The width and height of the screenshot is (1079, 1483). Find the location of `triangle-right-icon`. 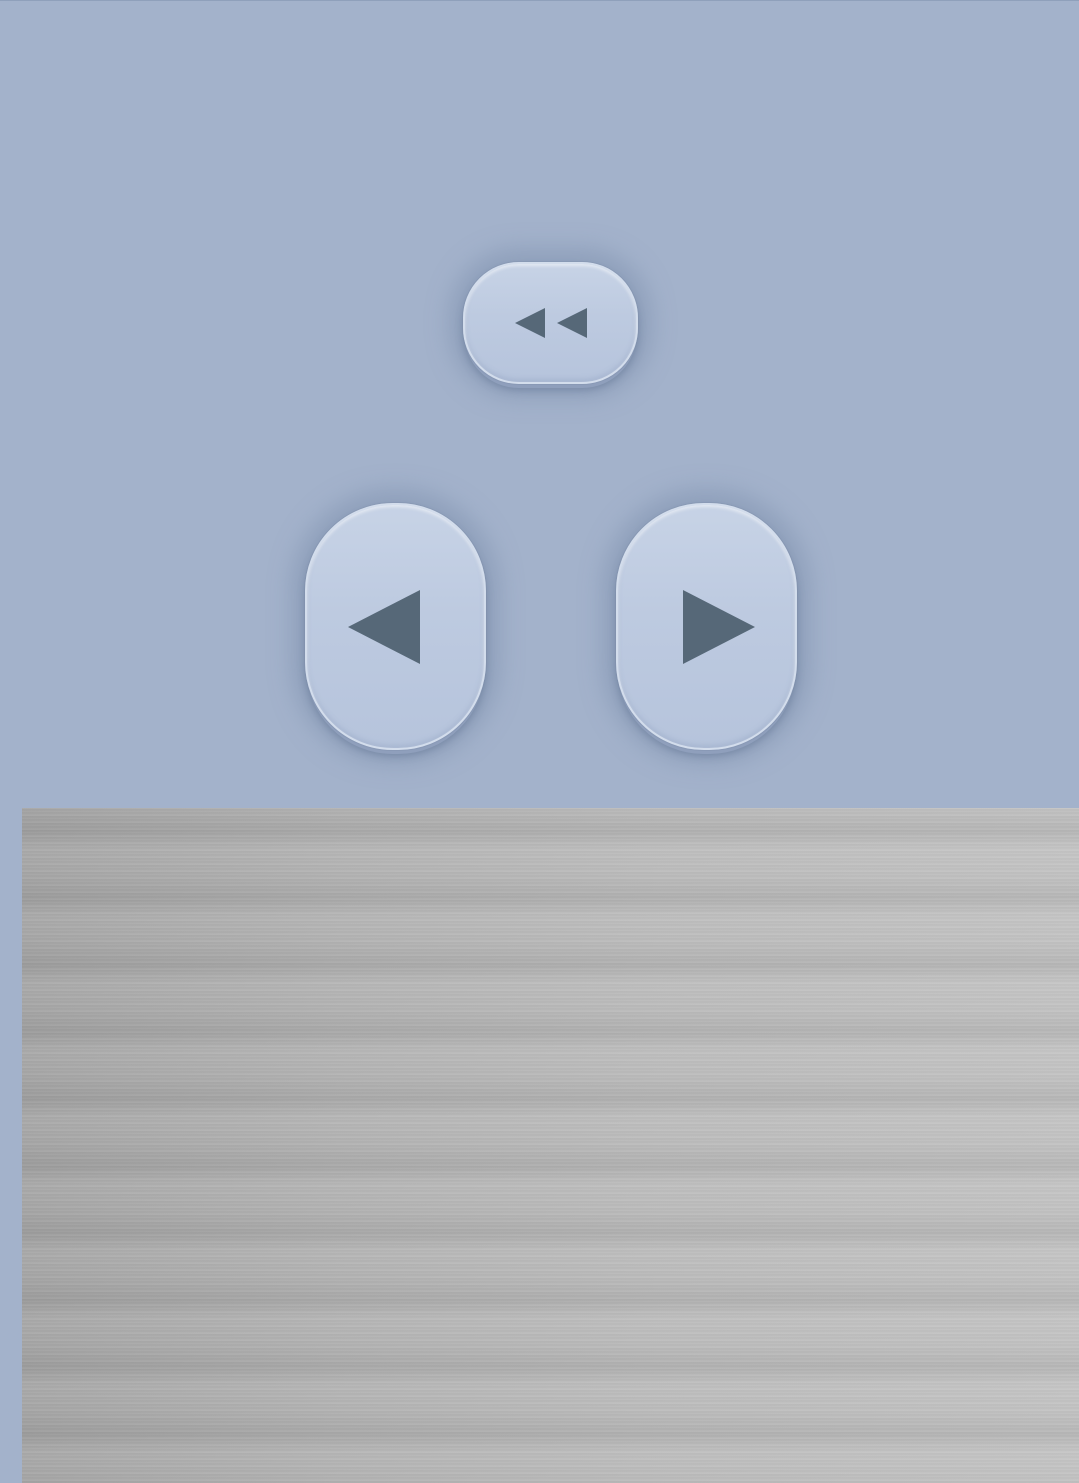

triangle-right-icon is located at coordinates (706, 626).